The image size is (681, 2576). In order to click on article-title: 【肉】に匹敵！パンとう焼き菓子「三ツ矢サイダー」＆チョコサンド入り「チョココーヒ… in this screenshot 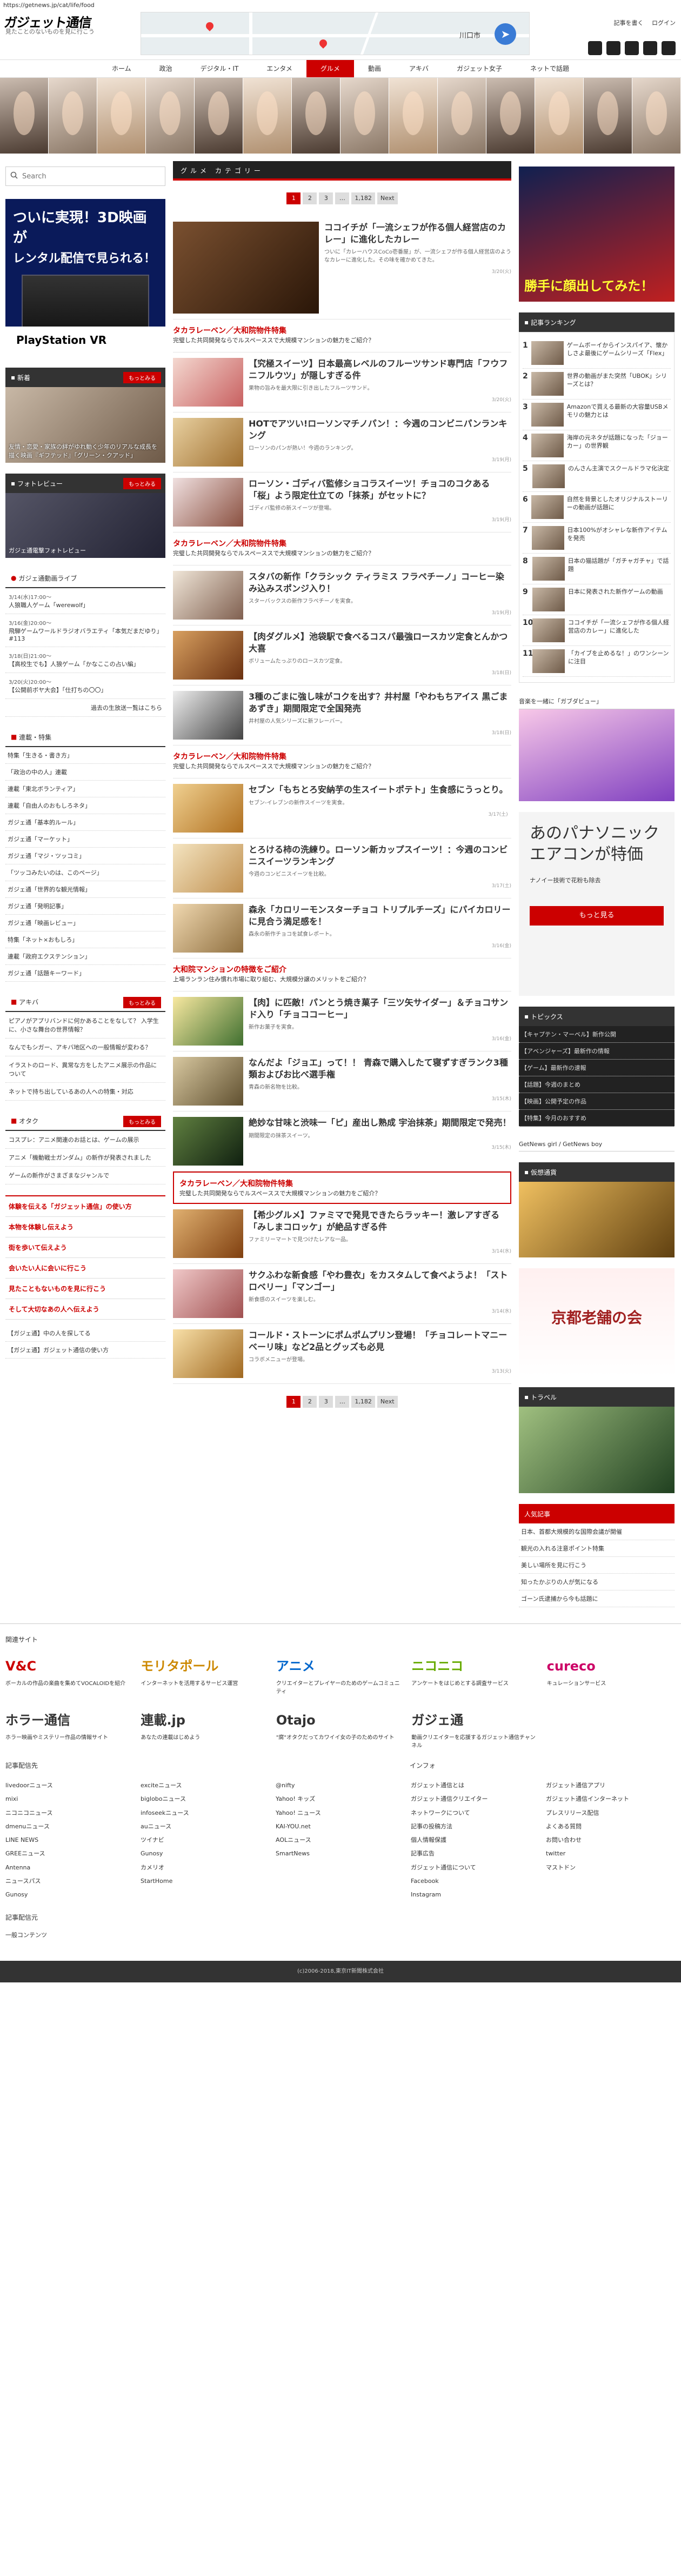, I will do `click(380, 1008)`.